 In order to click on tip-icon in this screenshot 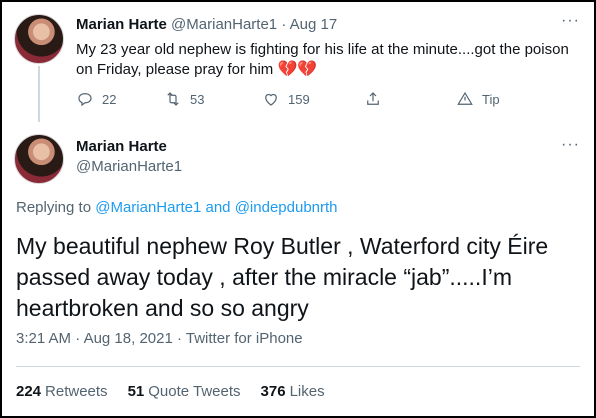, I will do `click(465, 98)`.